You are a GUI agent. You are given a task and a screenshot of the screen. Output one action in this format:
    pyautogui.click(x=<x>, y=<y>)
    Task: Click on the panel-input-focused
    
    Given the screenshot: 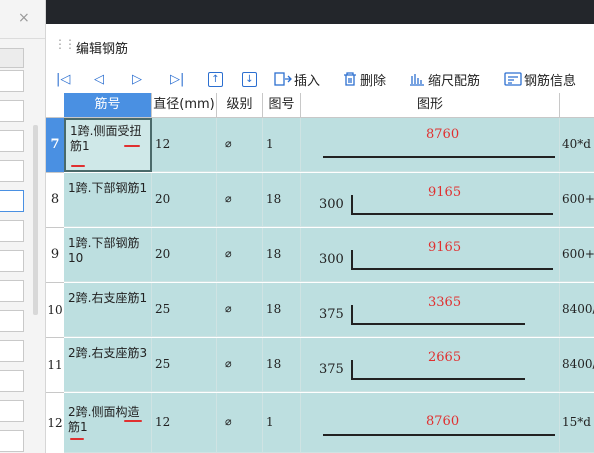 What is the action you would take?
    pyautogui.click(x=12, y=201)
    